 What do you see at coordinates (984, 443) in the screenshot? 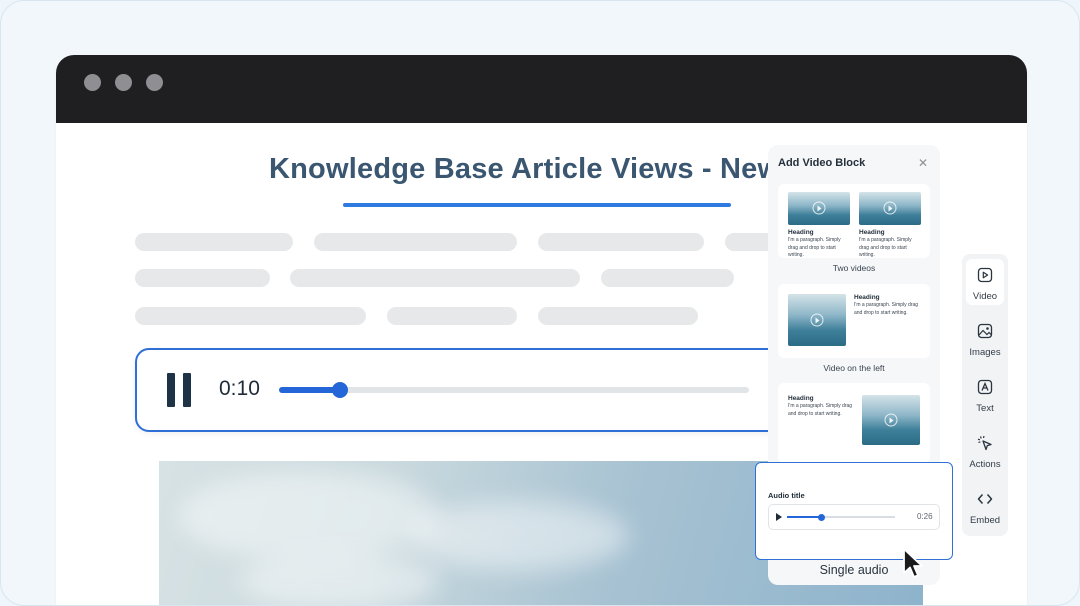
I see `cursor-click-icon` at bounding box center [984, 443].